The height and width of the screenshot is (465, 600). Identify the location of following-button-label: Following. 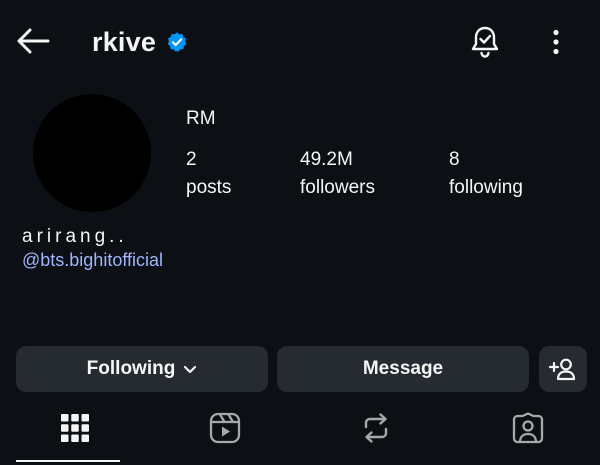
(131, 368).